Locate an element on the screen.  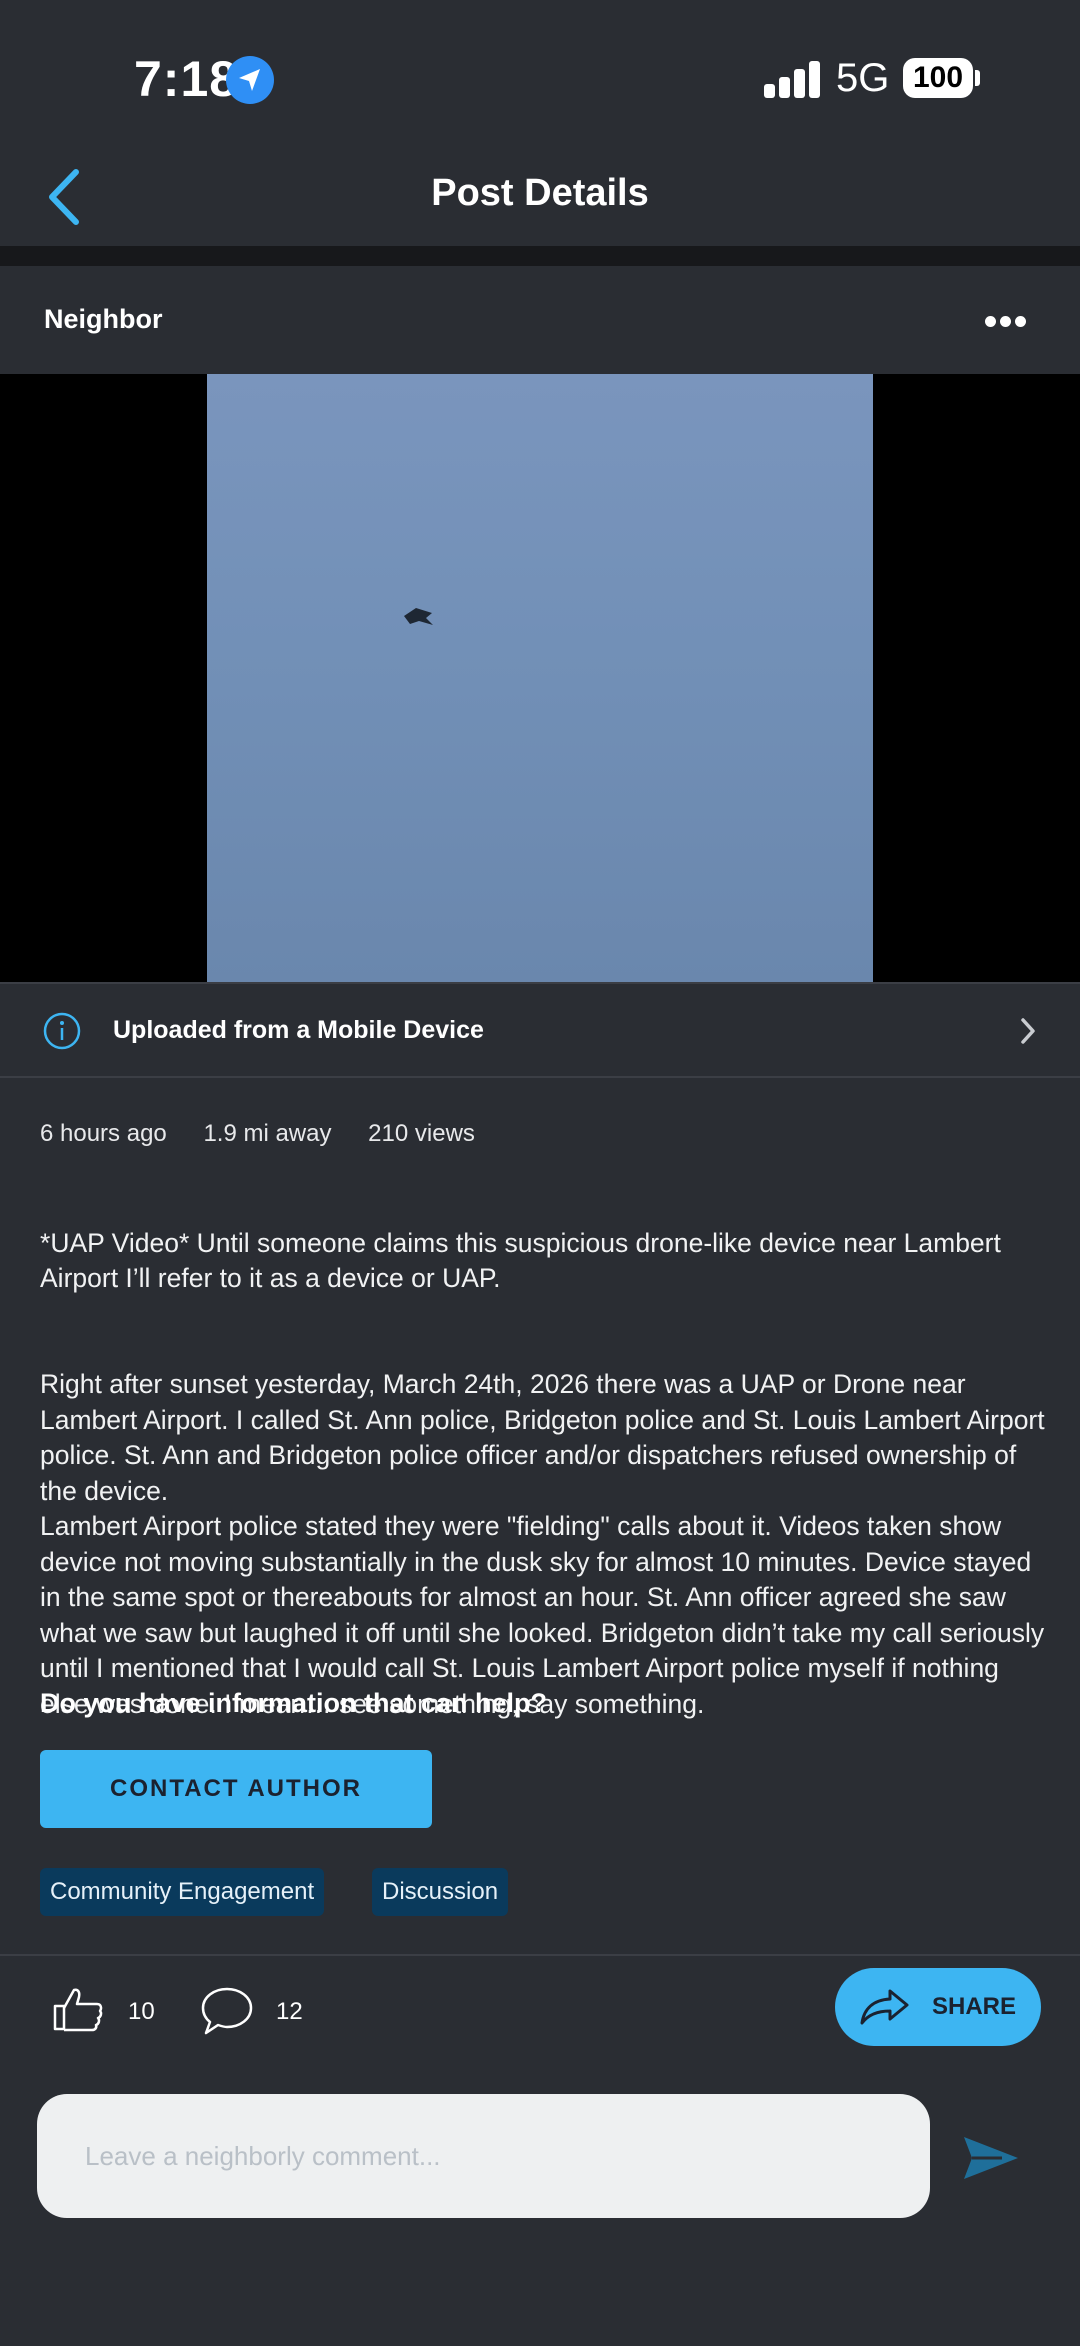
post-author: Neighbor is located at coordinates (103, 319).